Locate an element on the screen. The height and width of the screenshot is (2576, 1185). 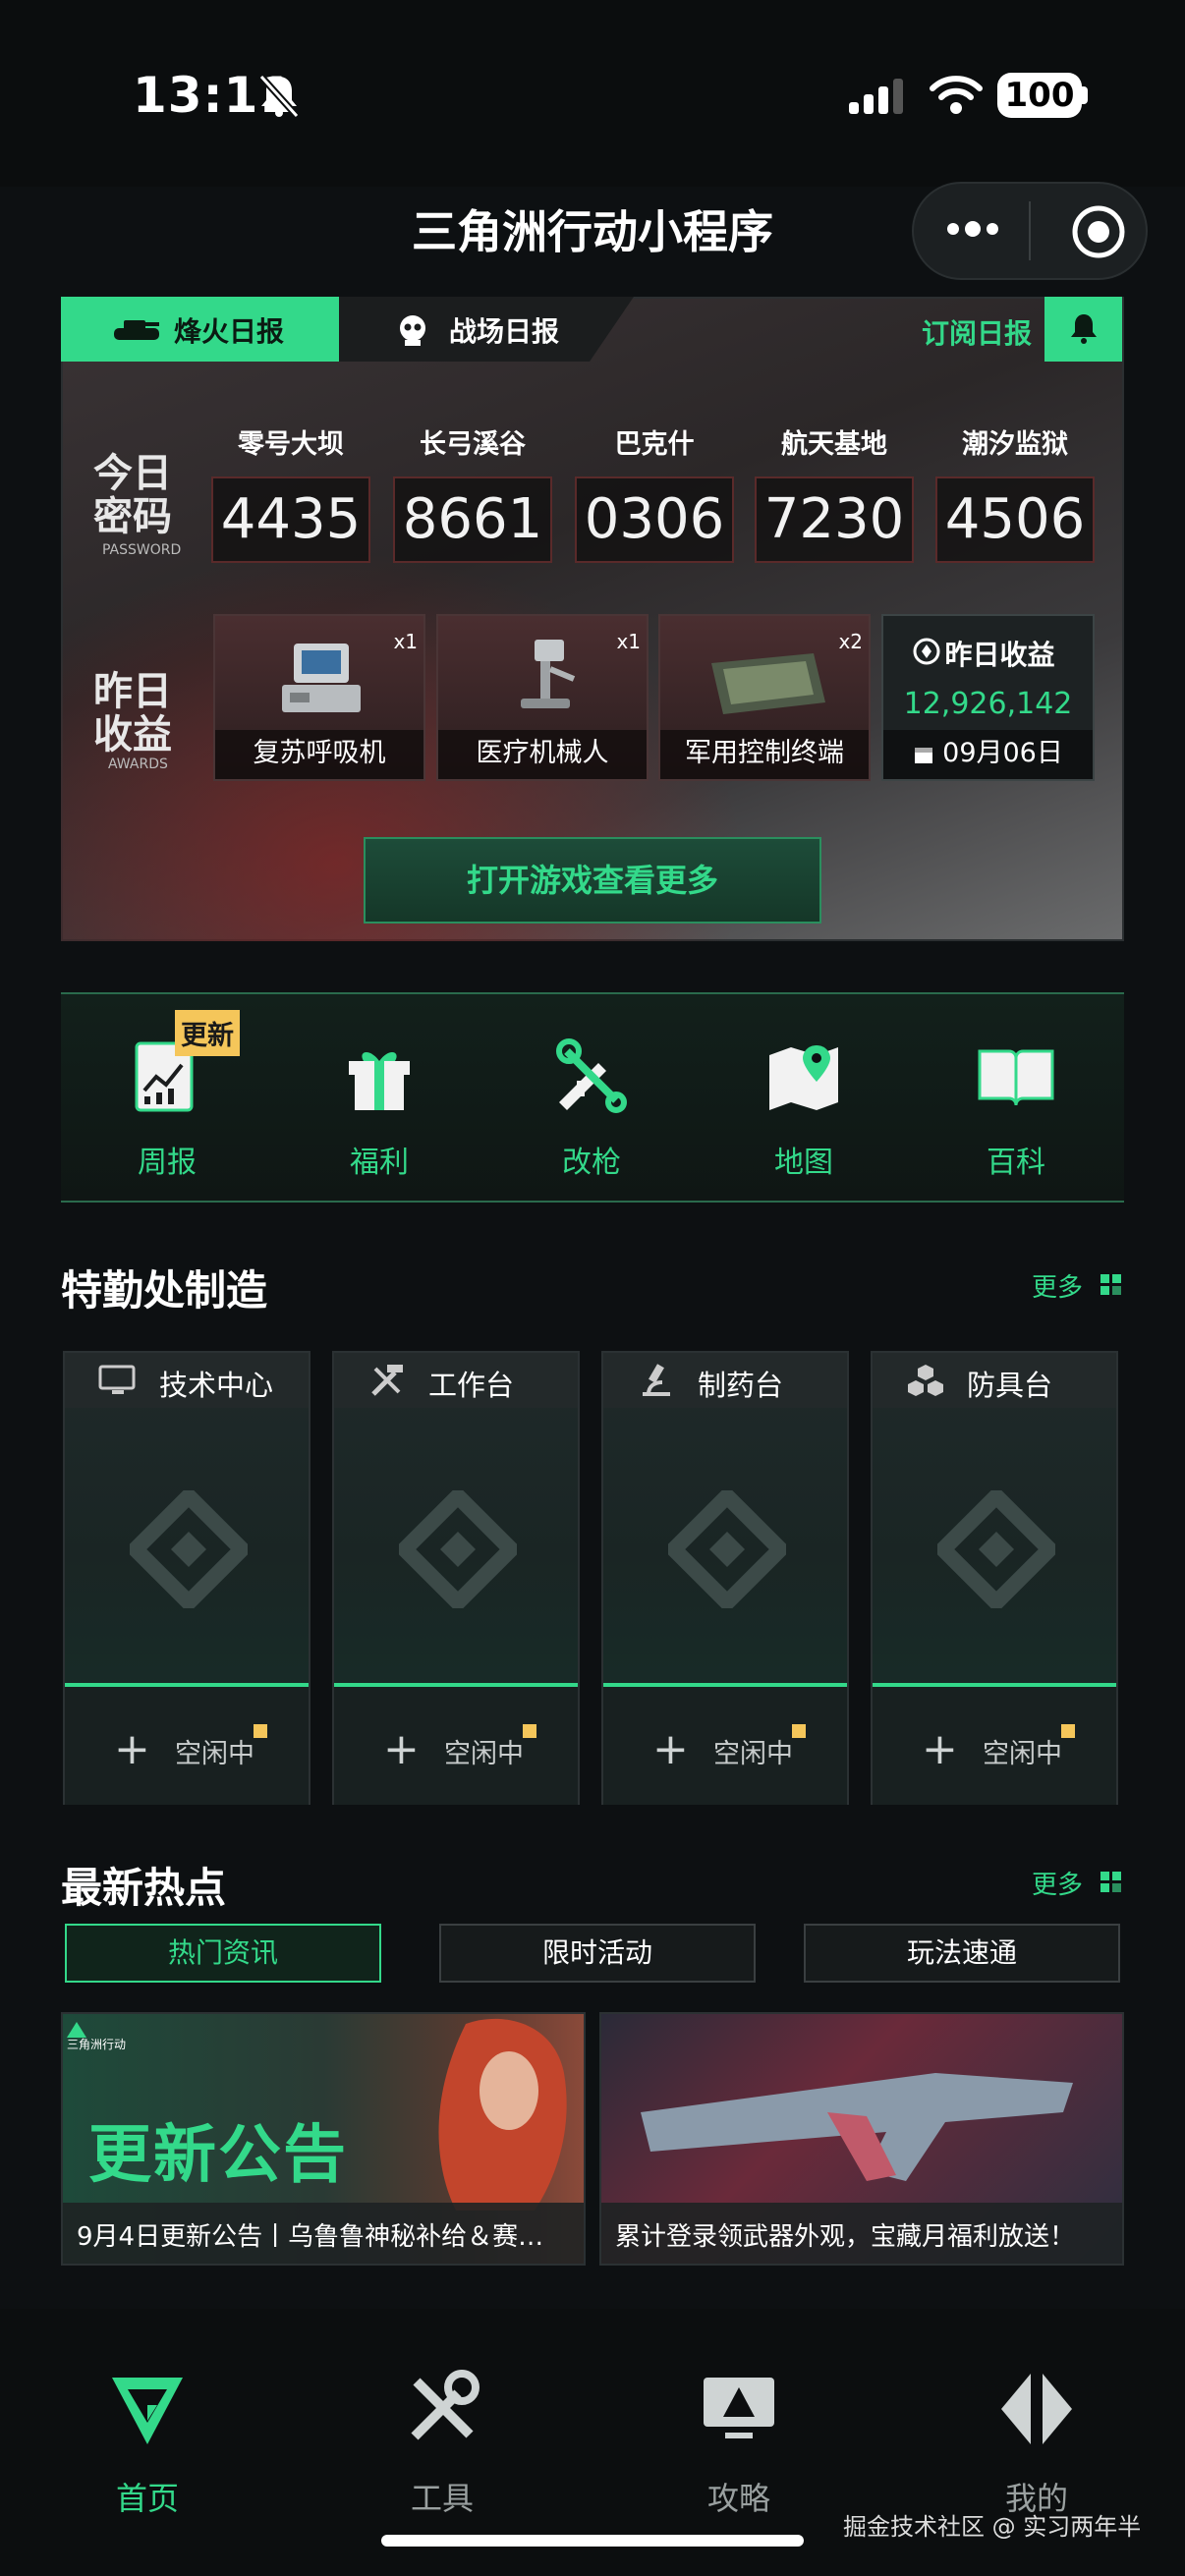
tab-battlefield-report: 战场日报 is located at coordinates (487, 329).